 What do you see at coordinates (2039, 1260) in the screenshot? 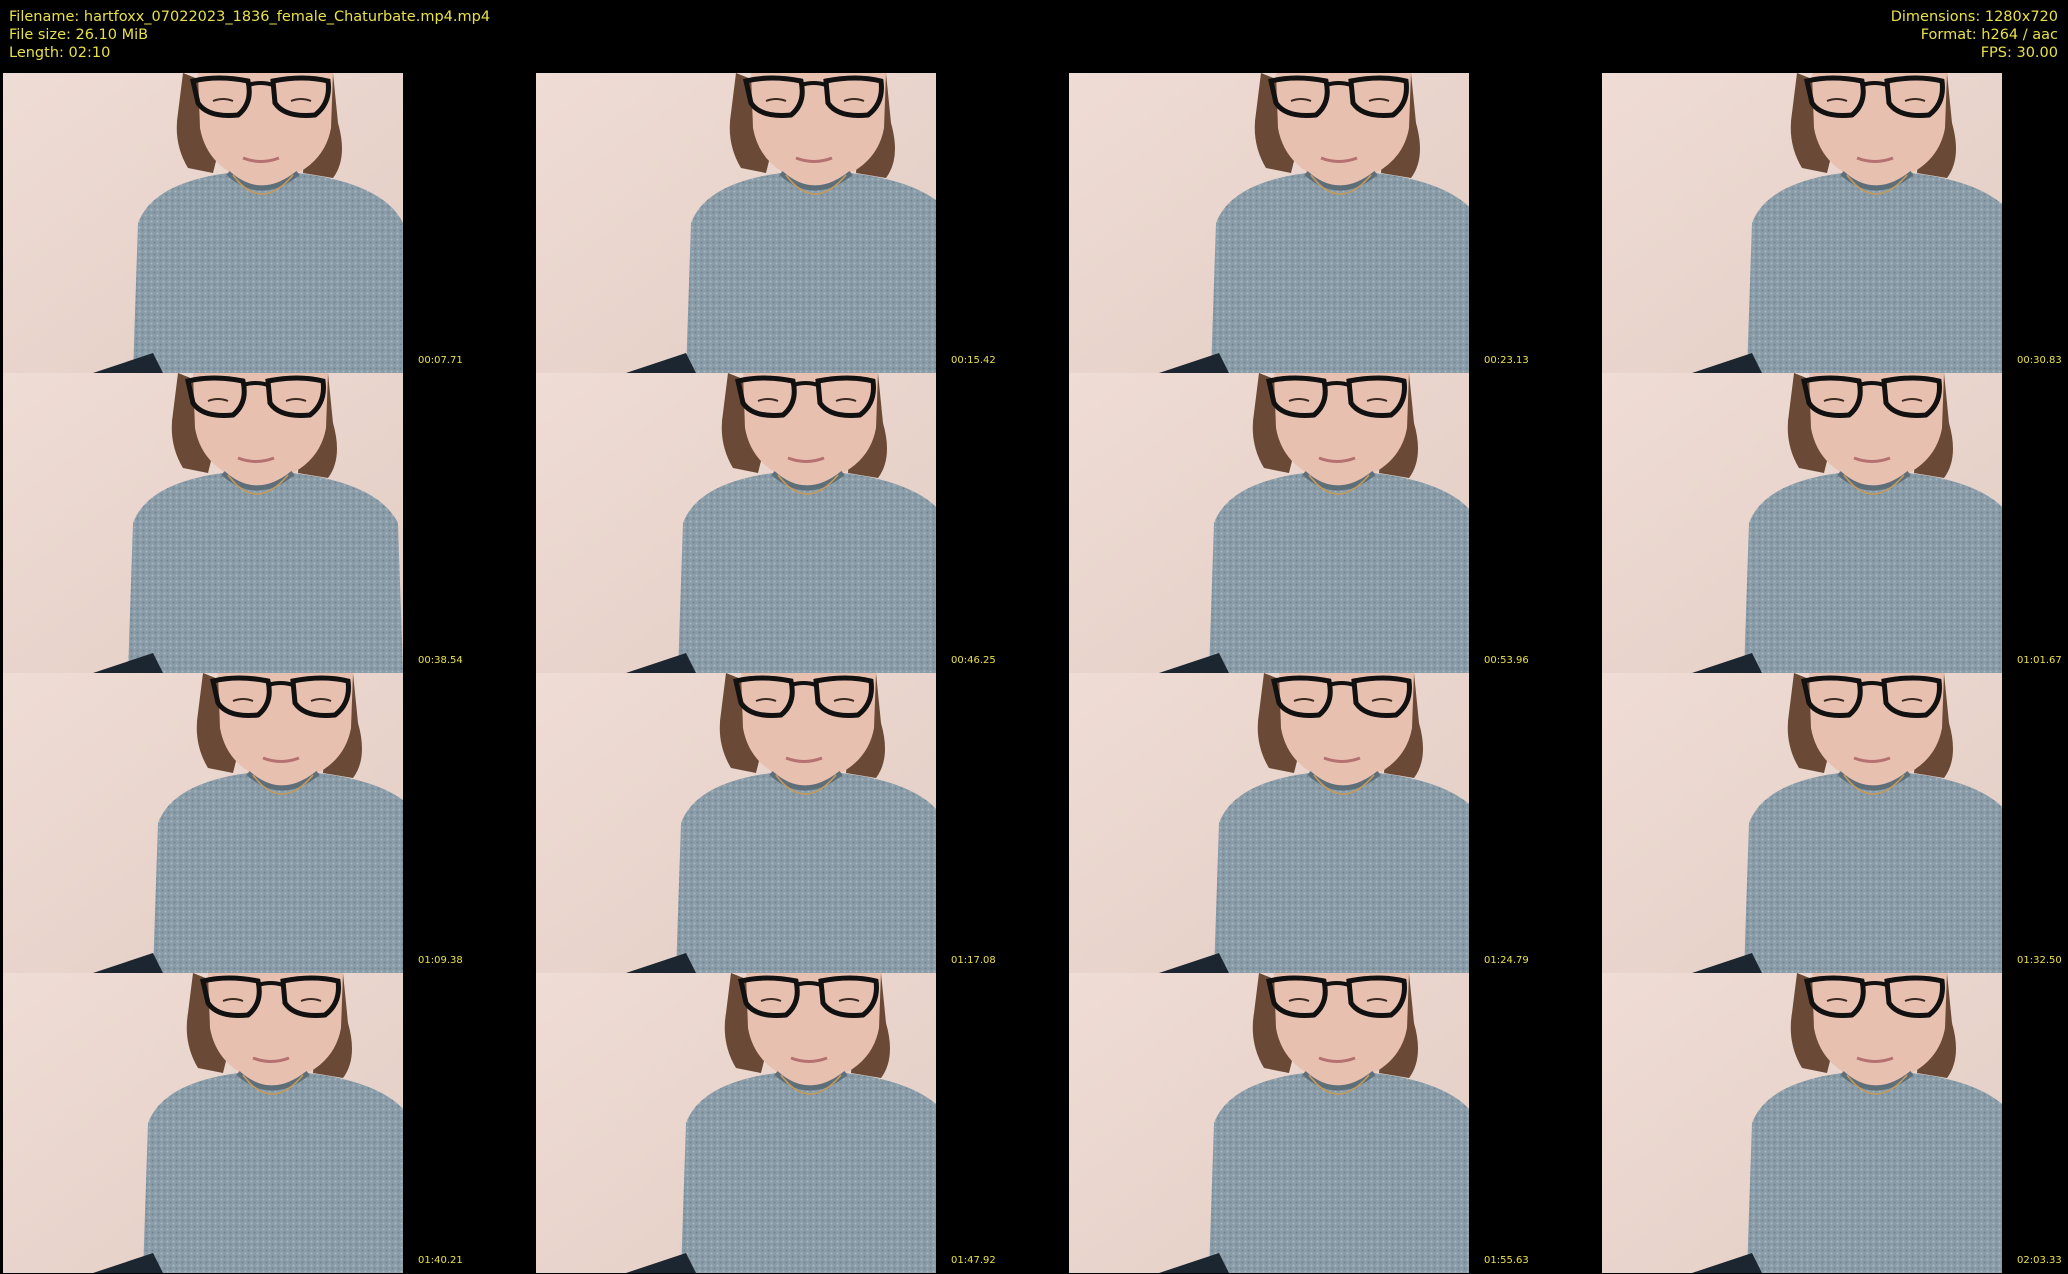
I see `thumbnail-timestamp: 02:03.33` at bounding box center [2039, 1260].